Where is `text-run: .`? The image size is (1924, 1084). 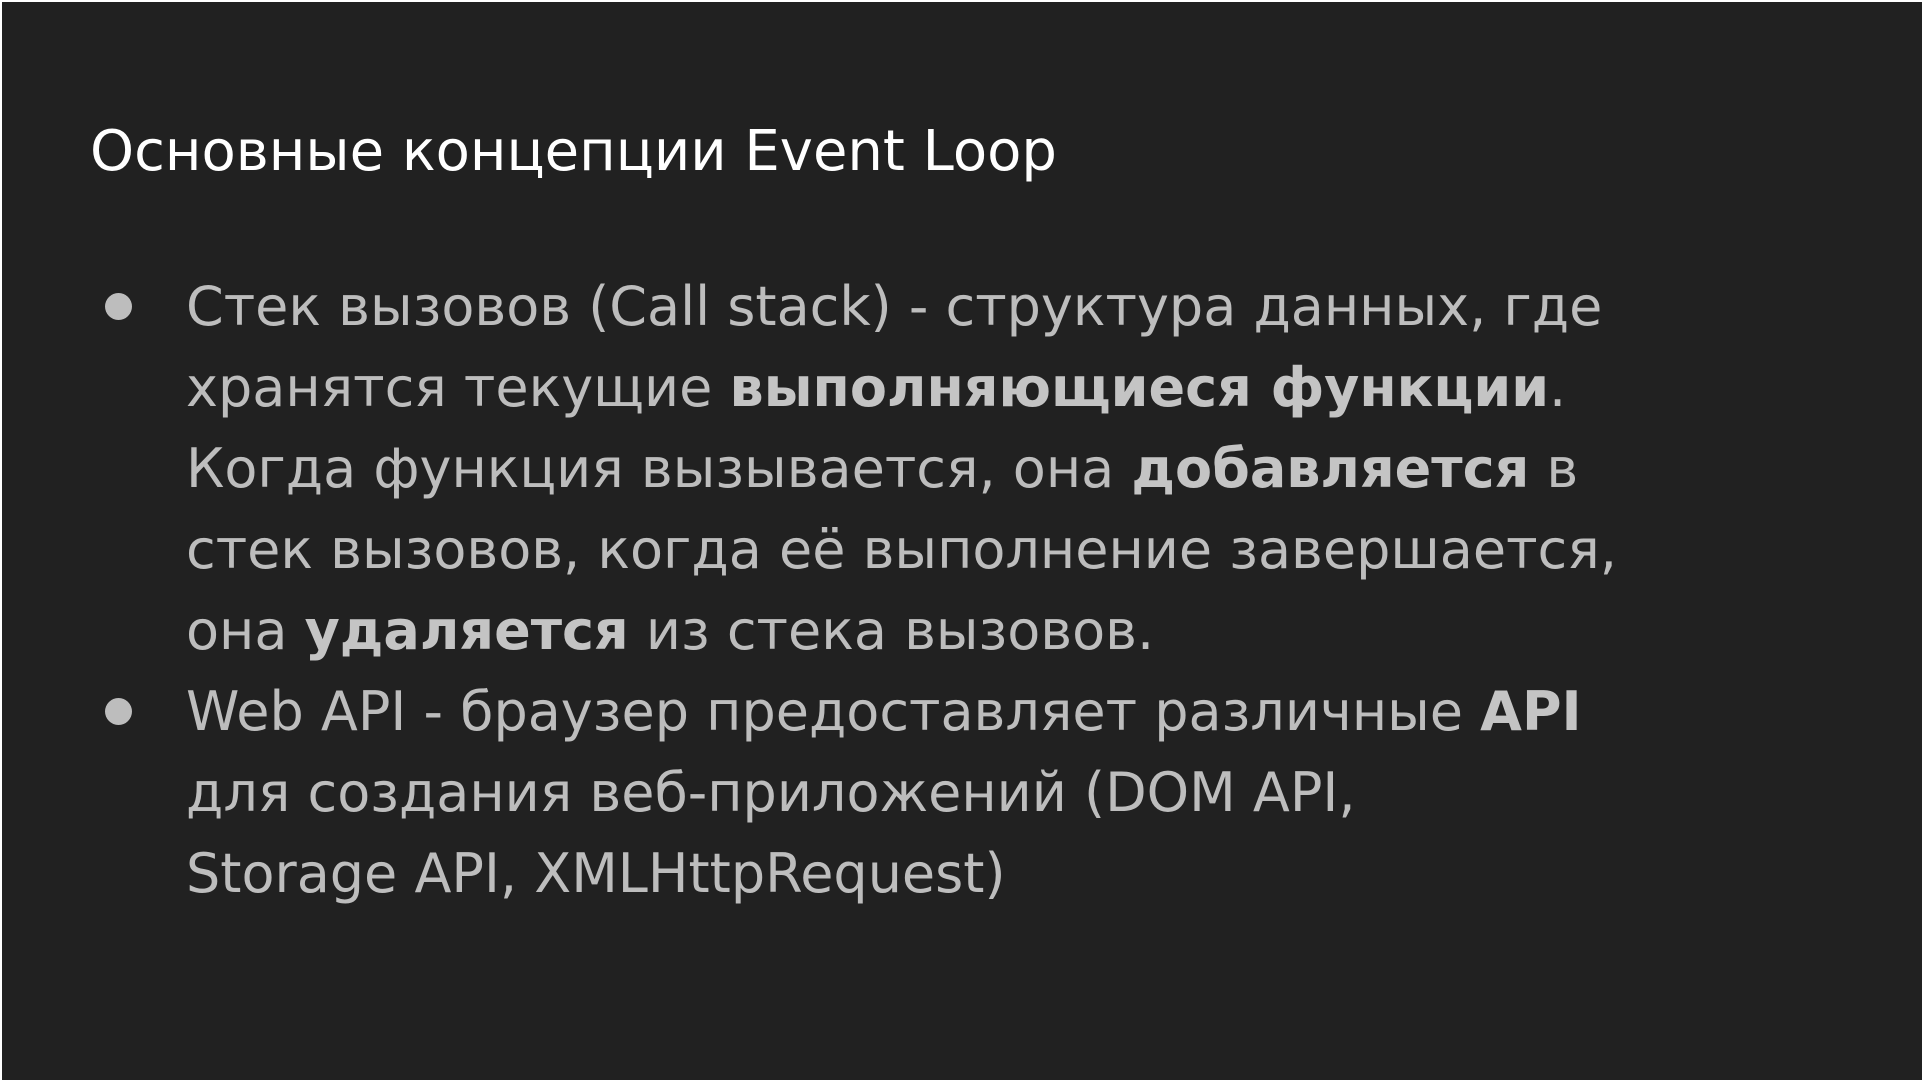 text-run: . is located at coordinates (1558, 387).